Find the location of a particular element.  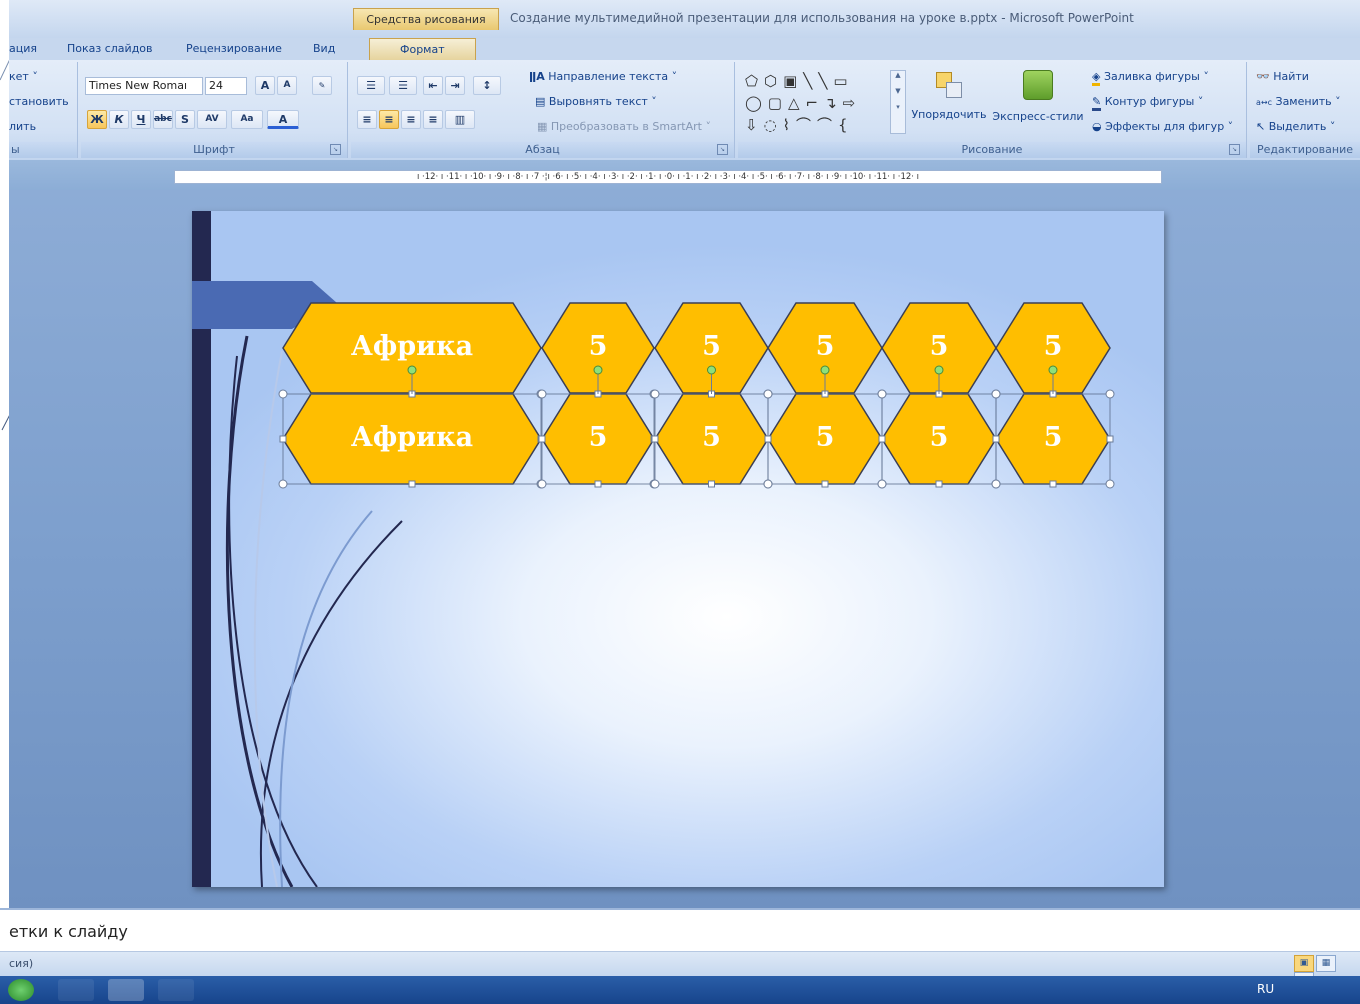

arrange-button: Упорядочить is located at coordinates (949, 105).